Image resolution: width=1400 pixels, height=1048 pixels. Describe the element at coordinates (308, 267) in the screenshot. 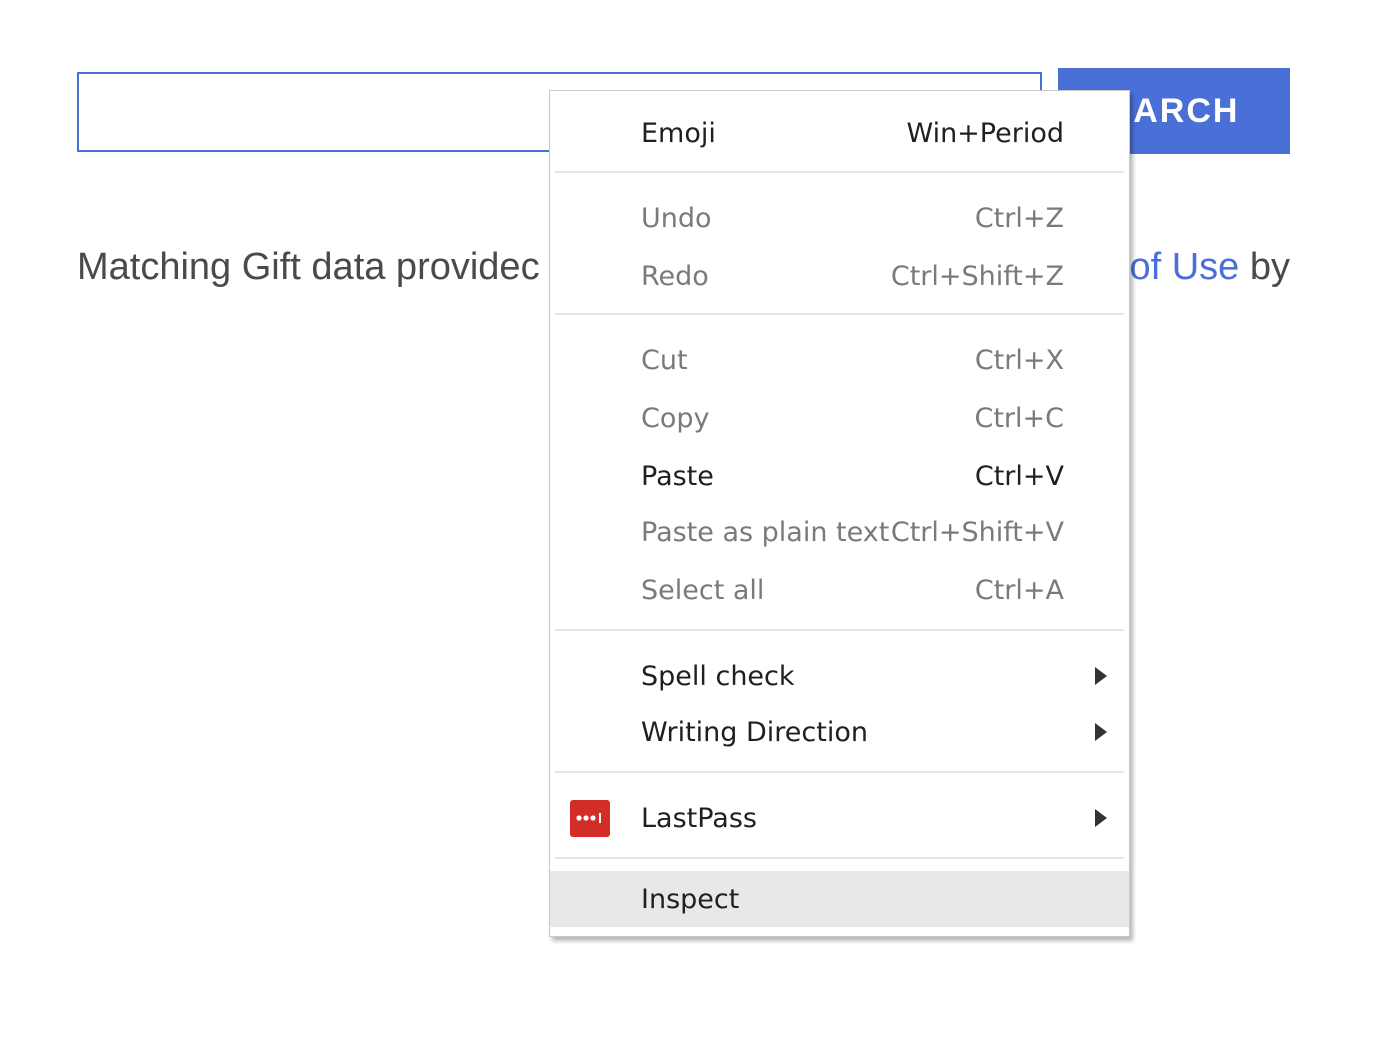

I see `attribution-prefix: Matching Gift data providec` at that location.